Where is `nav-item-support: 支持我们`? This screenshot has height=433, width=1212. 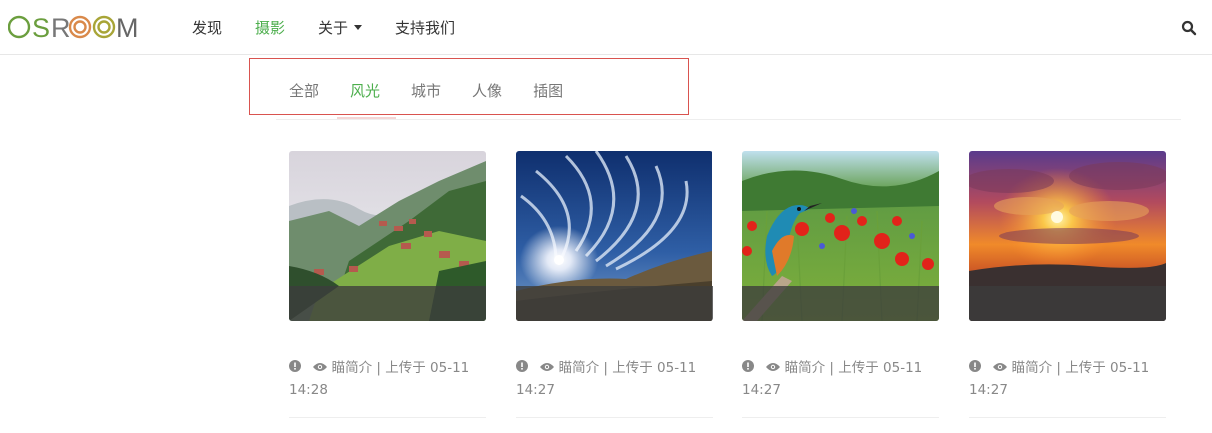
nav-item-support: 支持我们 is located at coordinates (425, 27).